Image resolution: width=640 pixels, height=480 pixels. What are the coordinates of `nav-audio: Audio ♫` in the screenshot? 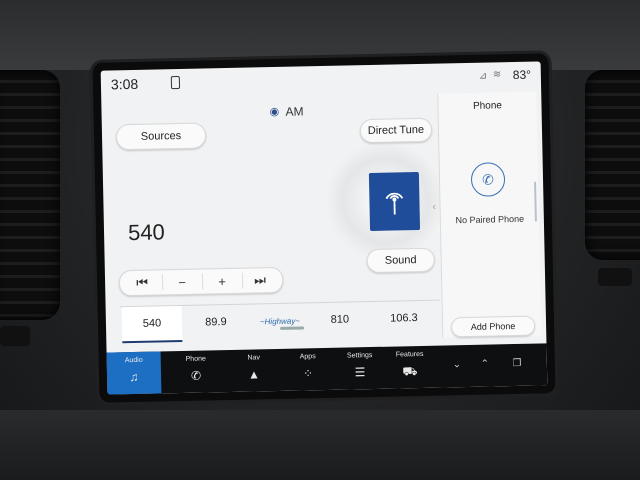 It's located at (134, 373).